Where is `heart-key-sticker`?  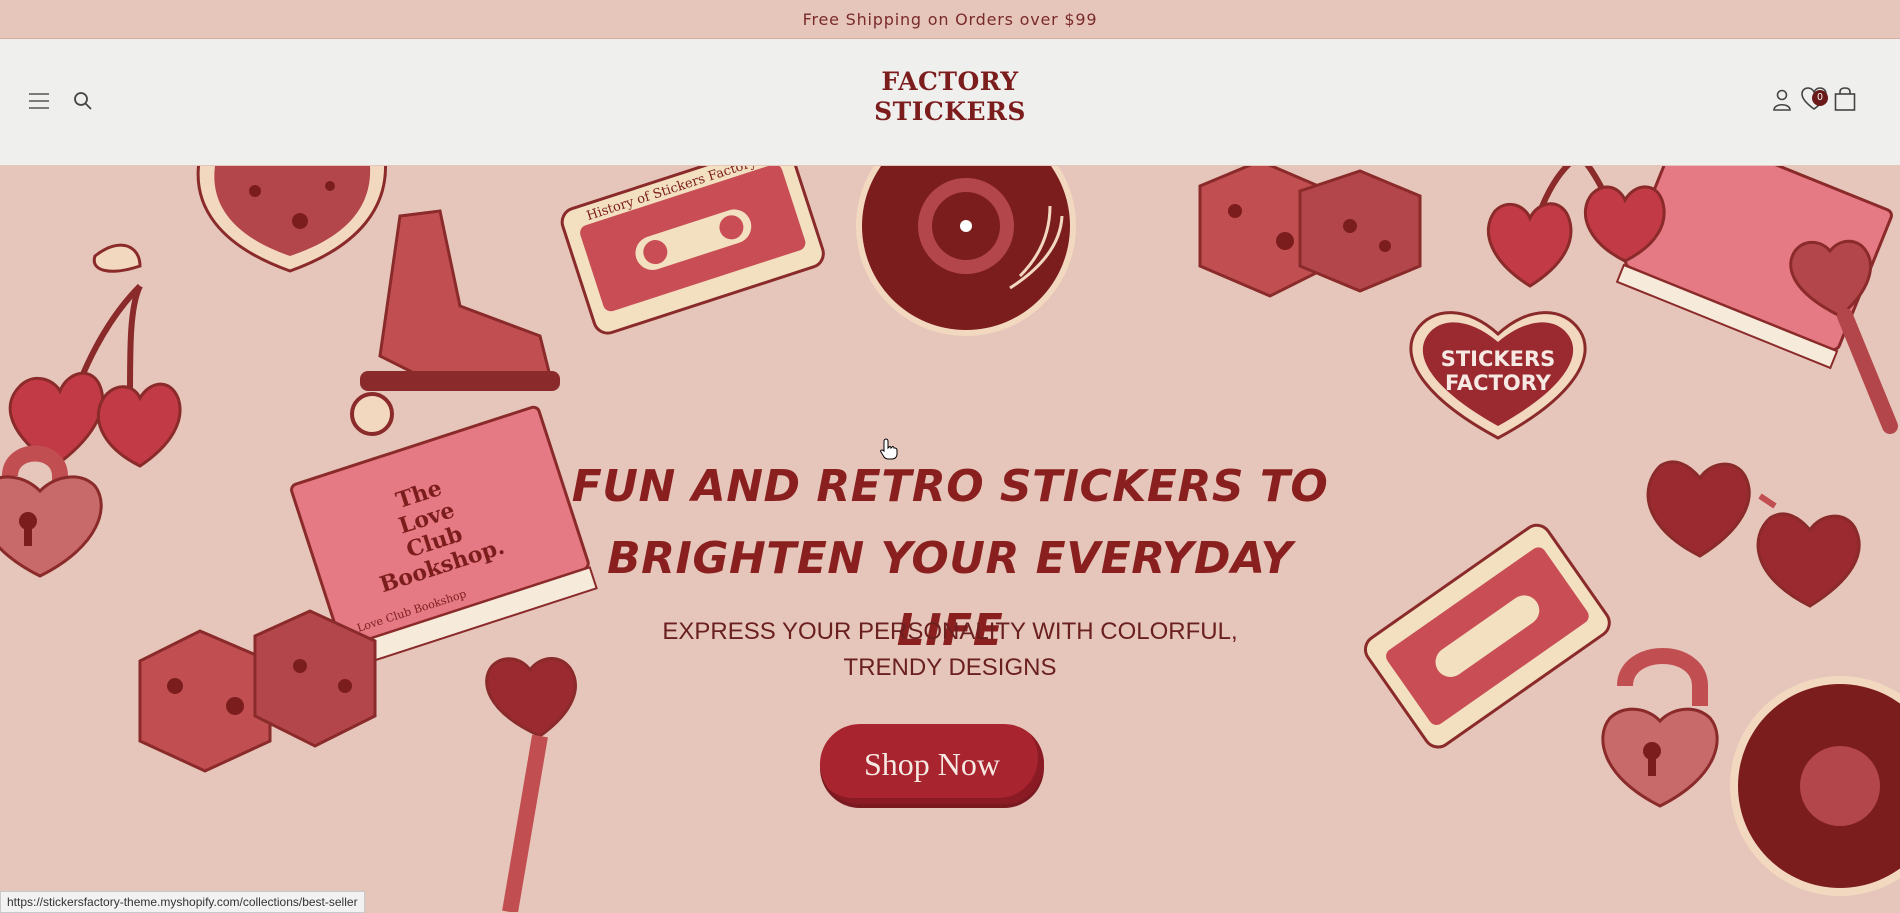
heart-key-sticker is located at coordinates (531, 784).